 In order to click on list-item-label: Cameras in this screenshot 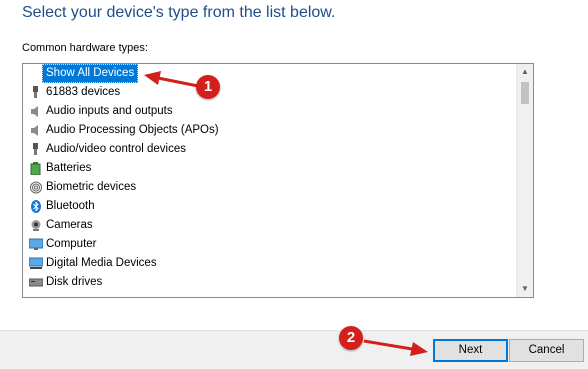, I will do `click(69, 225)`.